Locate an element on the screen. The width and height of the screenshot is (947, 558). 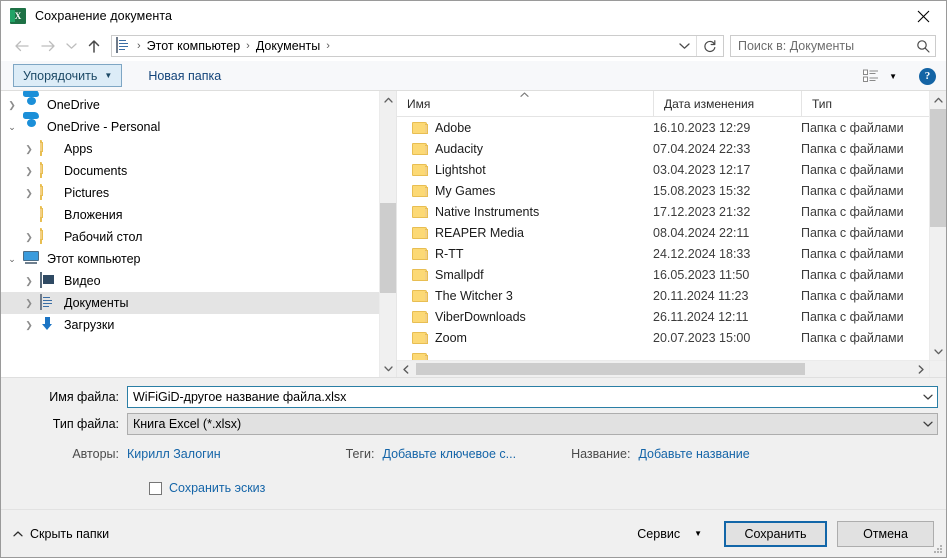
sidebar-item-vlozheniya: Вложения is located at coordinates (198, 215).